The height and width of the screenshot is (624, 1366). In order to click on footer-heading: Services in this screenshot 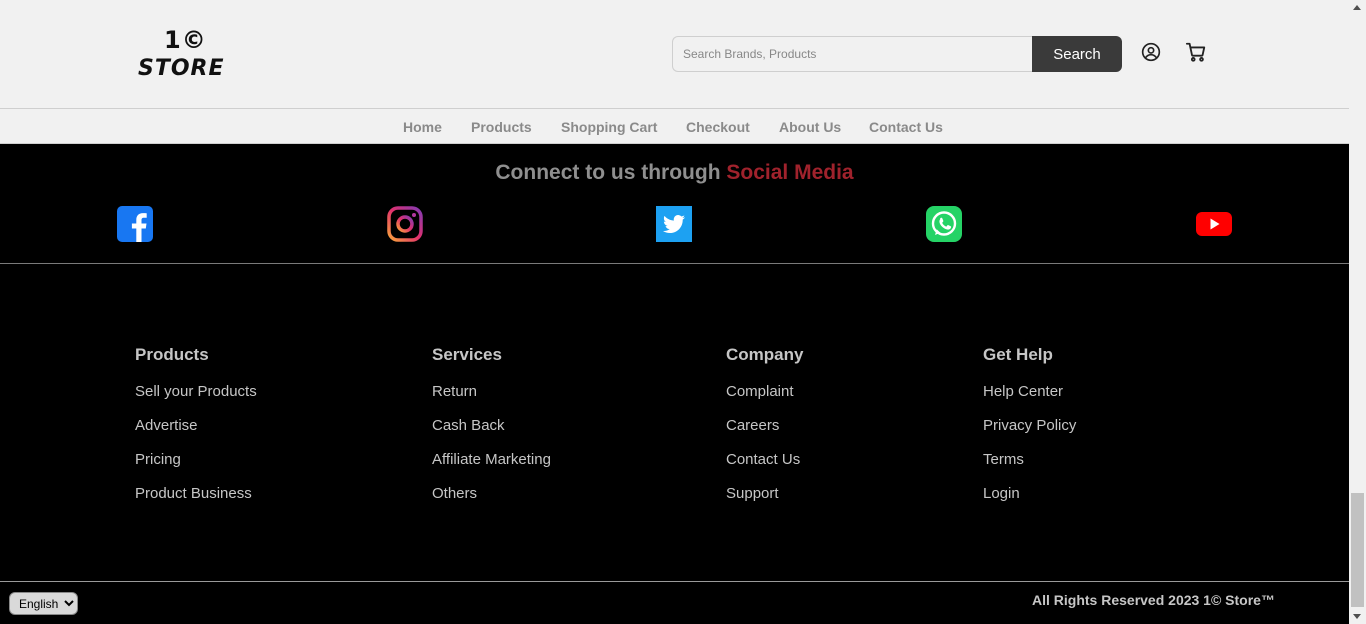, I will do `click(467, 354)`.